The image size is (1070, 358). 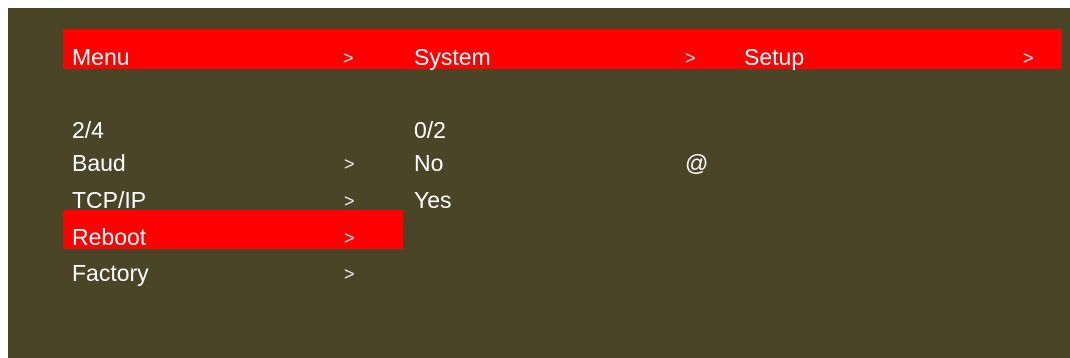 I want to click on breadcrumb-item-setup: Setup, so click(x=774, y=57).